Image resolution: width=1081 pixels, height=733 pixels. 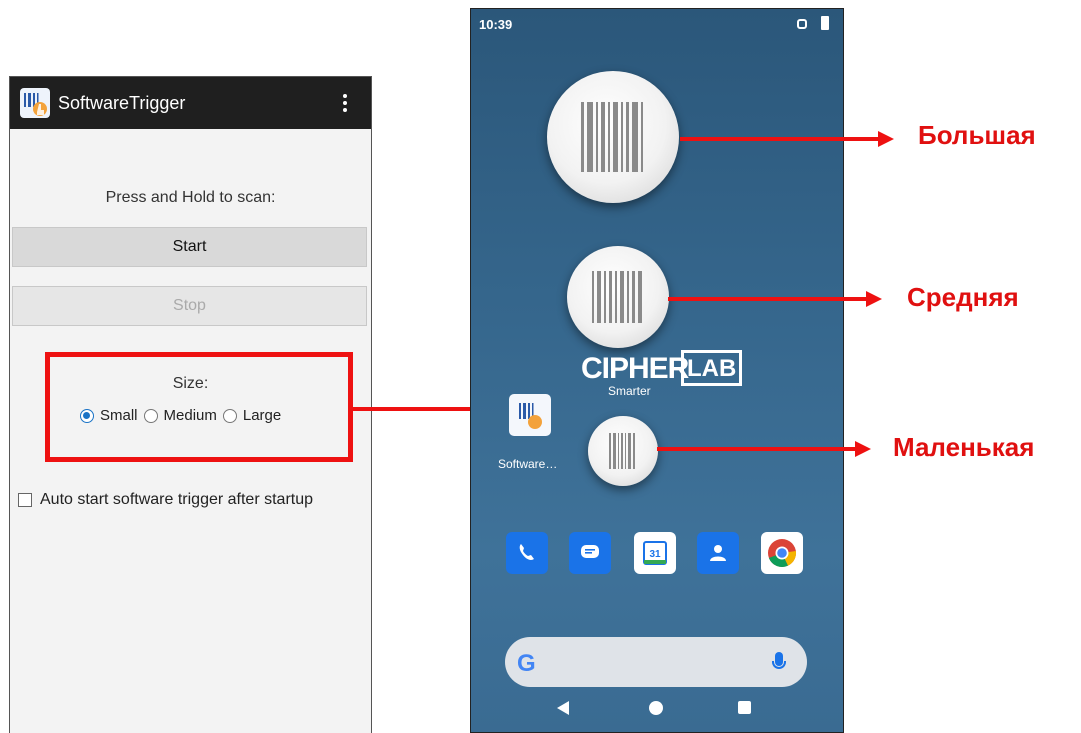 I want to click on recents-icon, so click(x=744, y=707).